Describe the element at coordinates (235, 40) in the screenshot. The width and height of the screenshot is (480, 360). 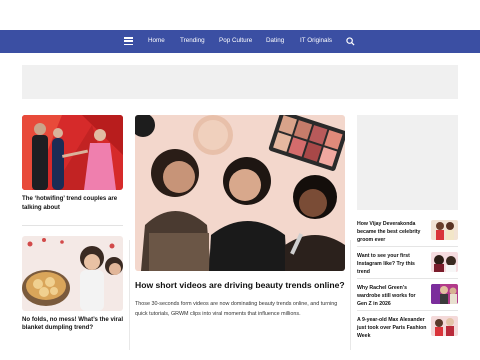
I see `nav-pop-culture: Pop Culture` at that location.